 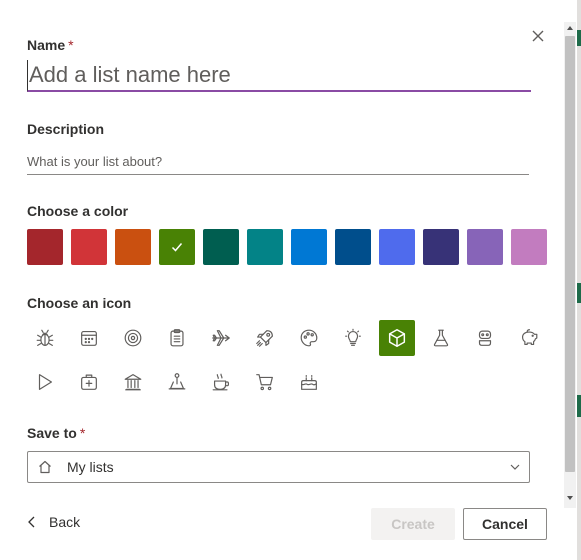 I want to click on icon-option-beaker, so click(x=441, y=338).